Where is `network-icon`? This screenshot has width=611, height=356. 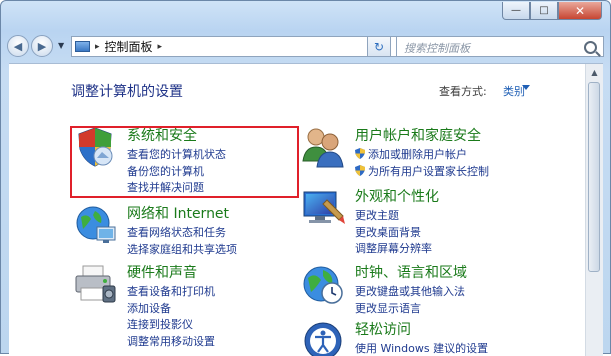 network-icon is located at coordinates (95, 225).